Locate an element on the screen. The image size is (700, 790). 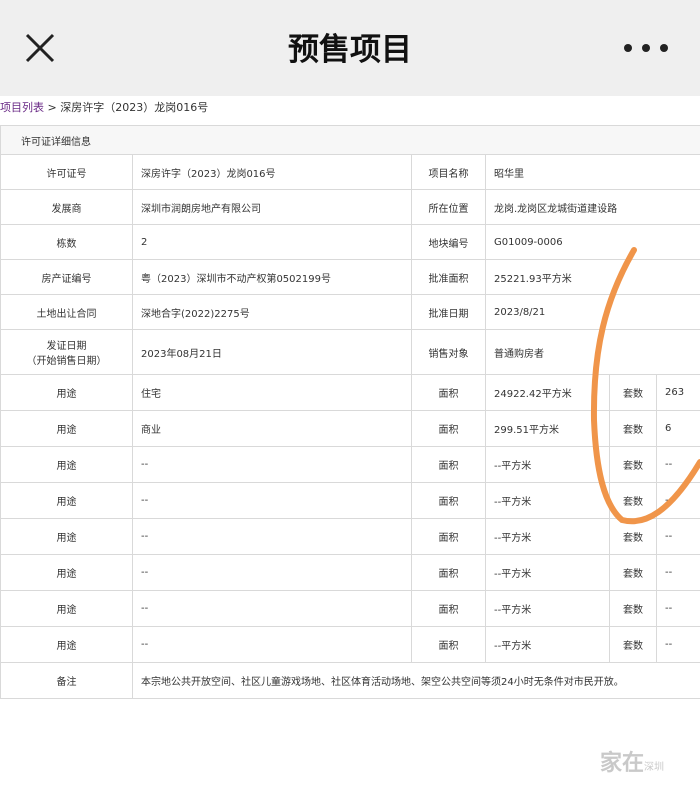
usage-row: 用途 住宅 面积 24922.42平方米 套数 263 is located at coordinates (350, 392).